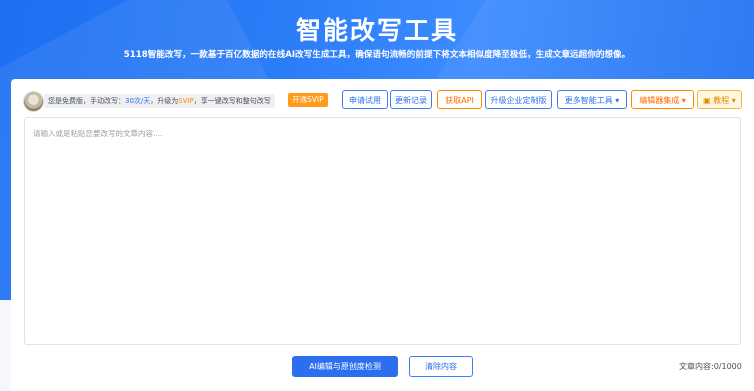 The image size is (754, 391). I want to click on clear-content-button: 清除内容, so click(441, 366).